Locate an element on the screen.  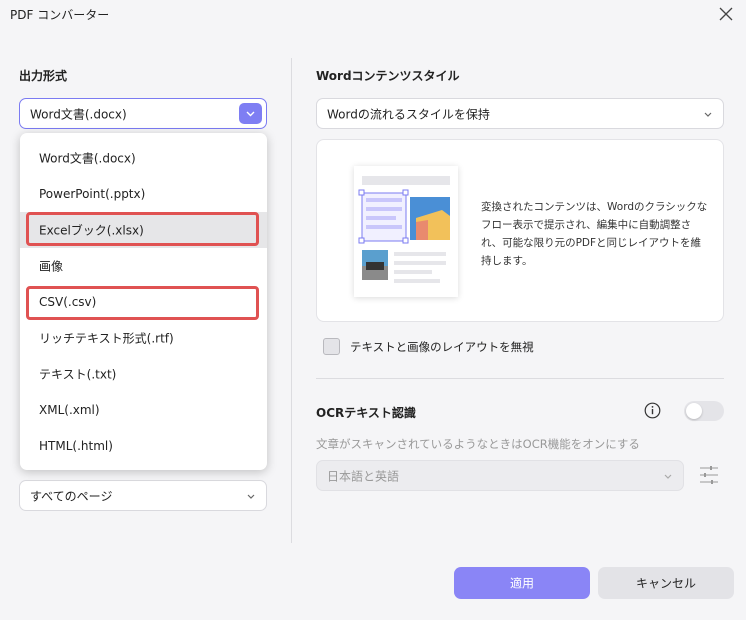
ocr-description: 文章がスキャンされているようなときはOCR機能をオンにする is located at coordinates (478, 444).